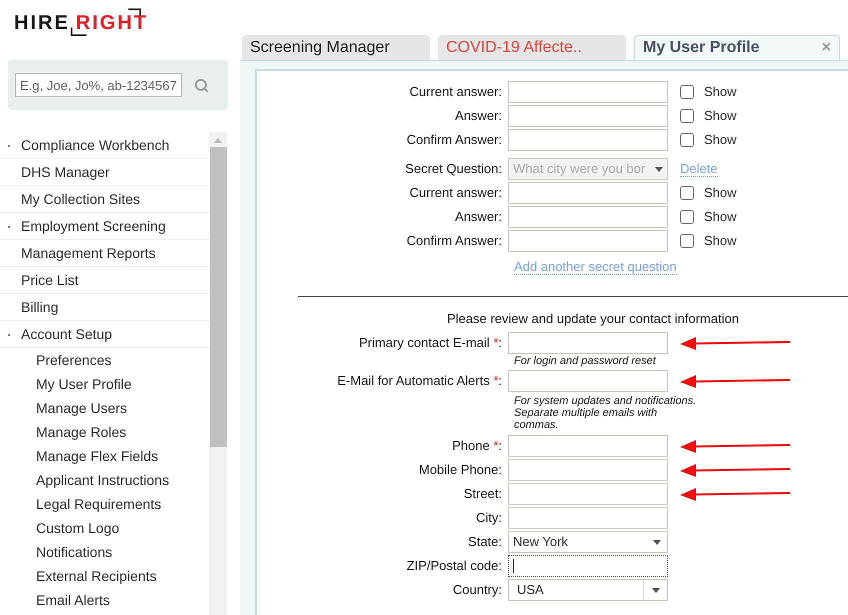 The image size is (848, 615). I want to click on tab: My User Profile ×, so click(737, 47).